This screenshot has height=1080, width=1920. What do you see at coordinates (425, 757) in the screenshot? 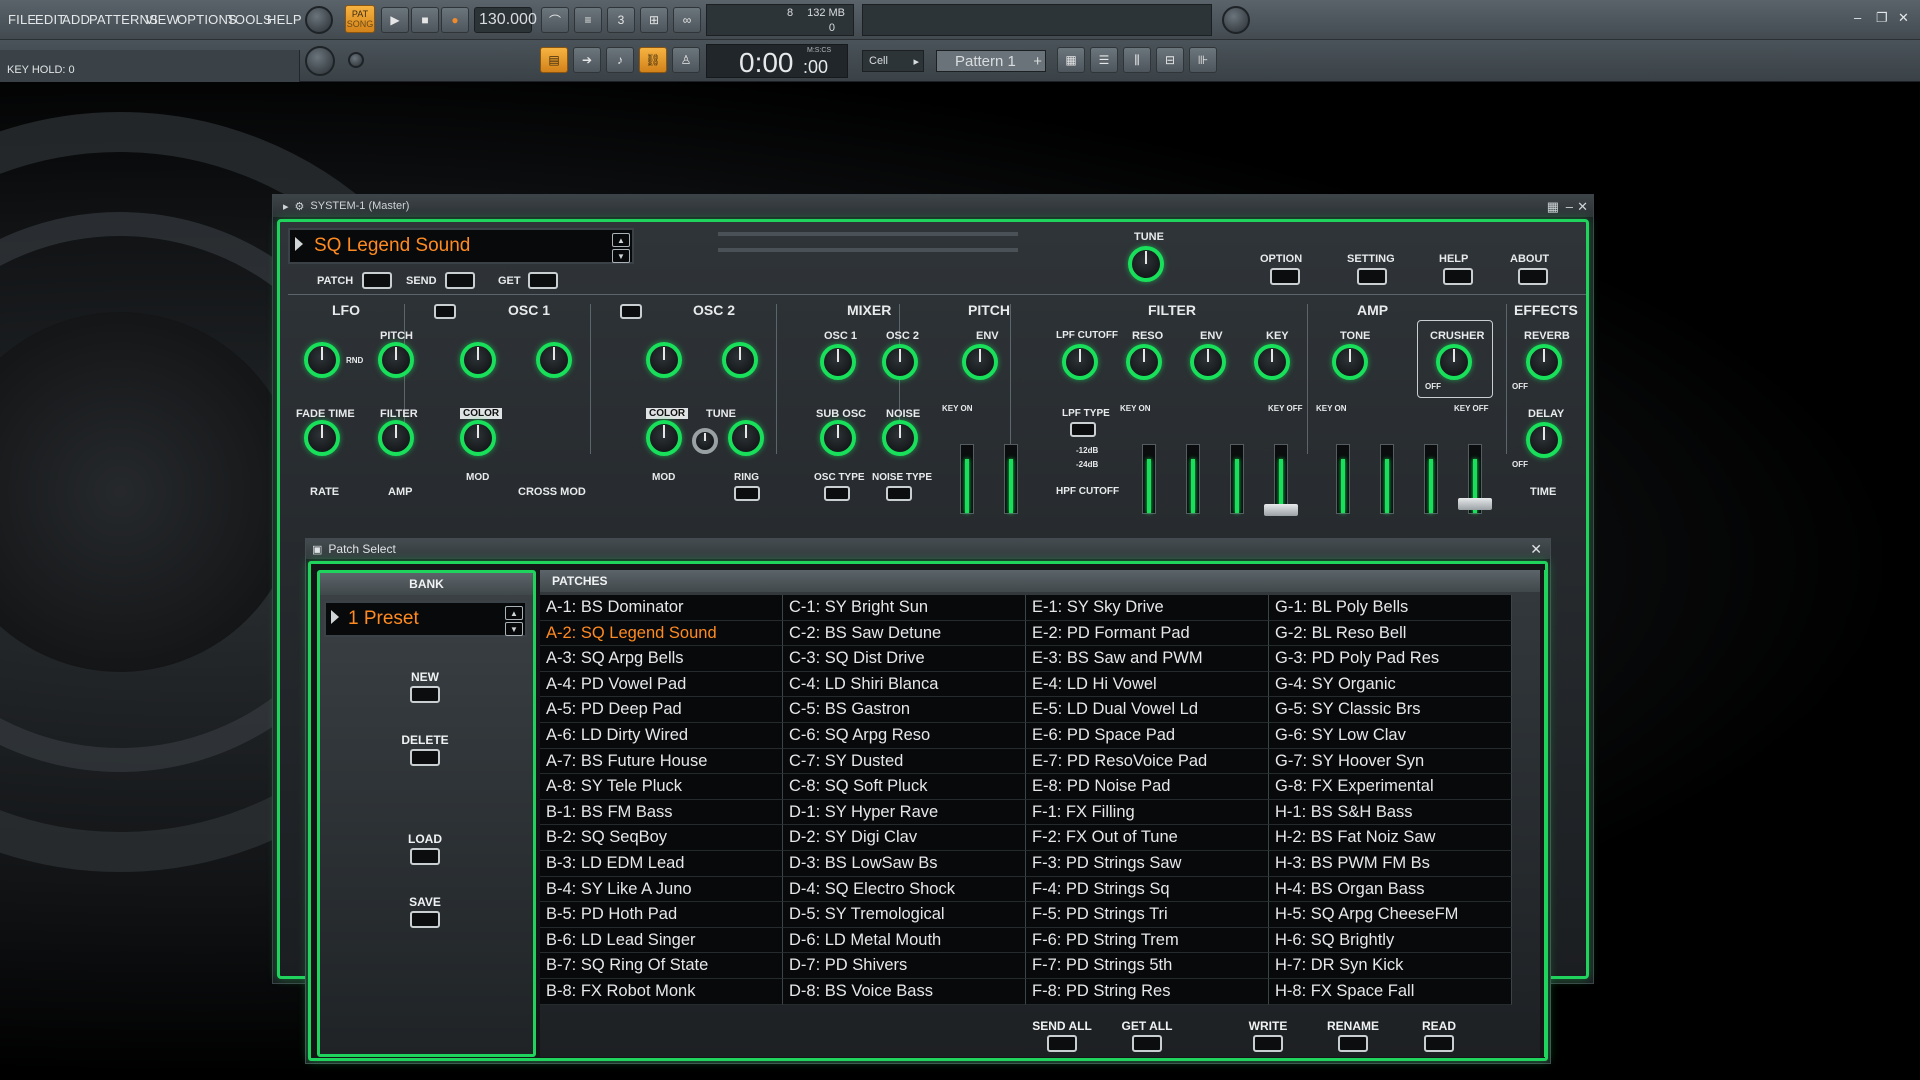
I see `delete-button` at bounding box center [425, 757].